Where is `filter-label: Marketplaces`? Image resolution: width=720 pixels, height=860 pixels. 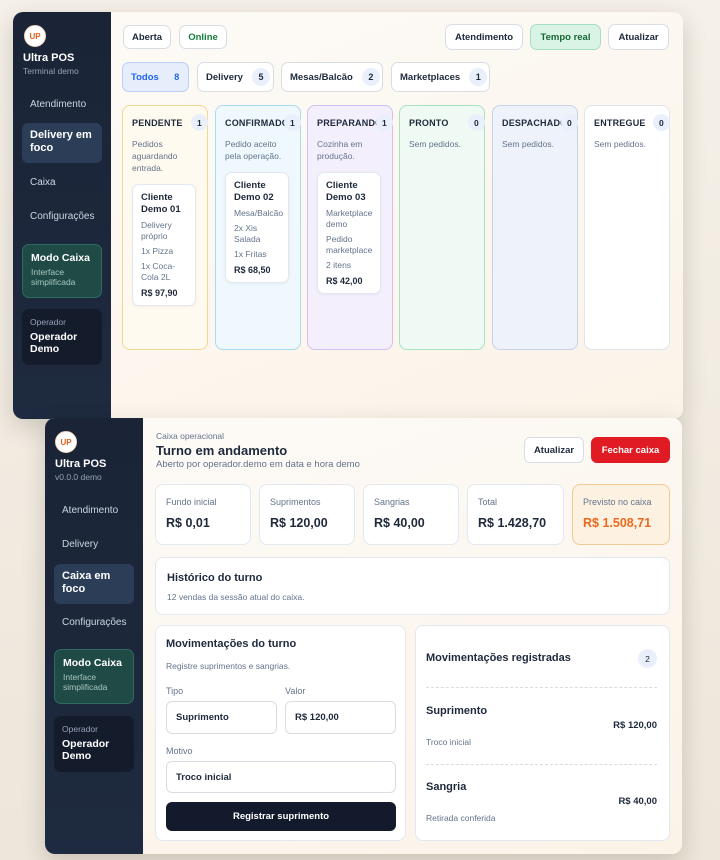
filter-label: Marketplaces is located at coordinates (430, 77).